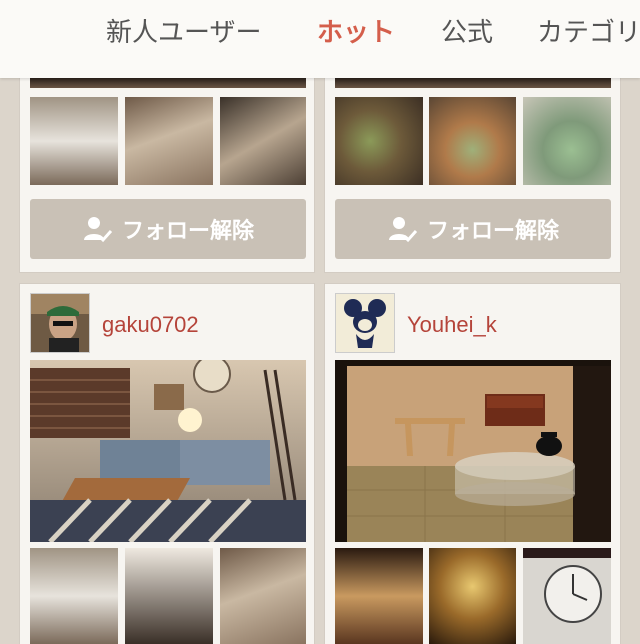 The width and height of the screenshot is (640, 644). What do you see at coordinates (467, 33) in the screenshot?
I see `tab-official: 公式` at bounding box center [467, 33].